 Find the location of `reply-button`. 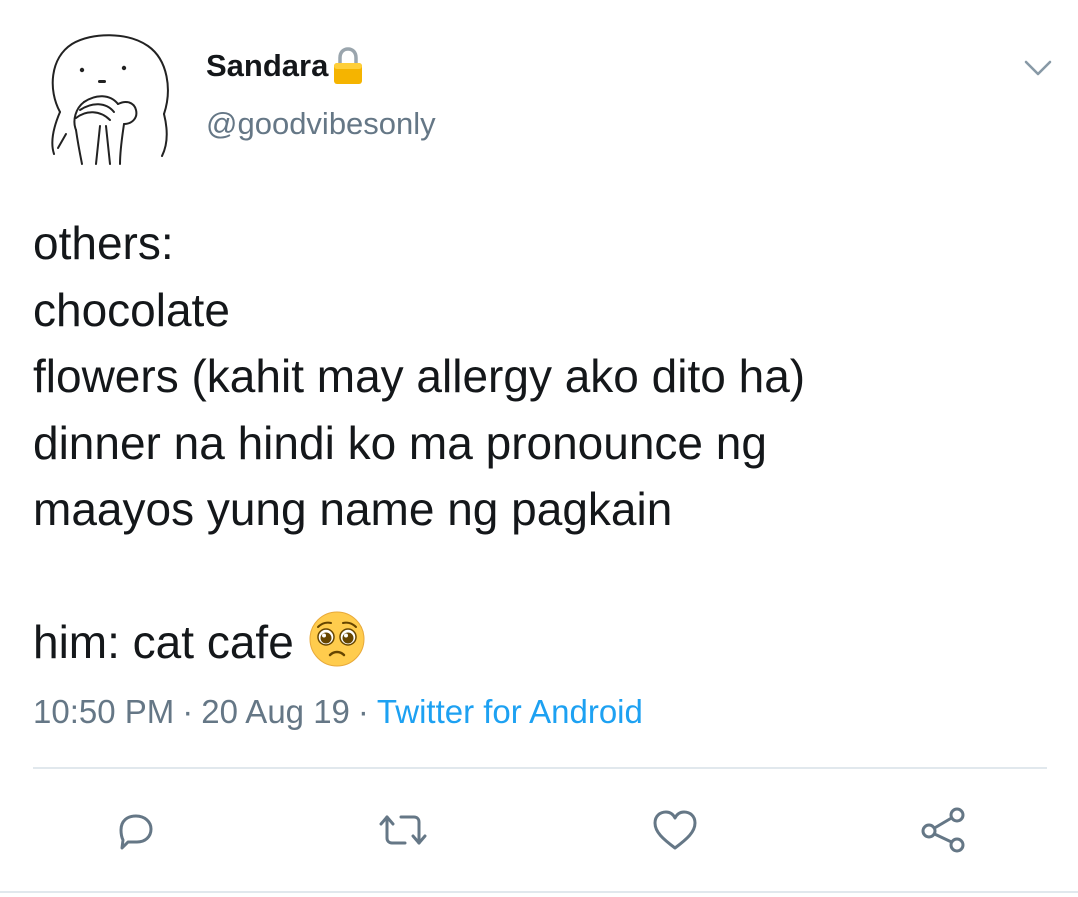

reply-button is located at coordinates (135, 830).